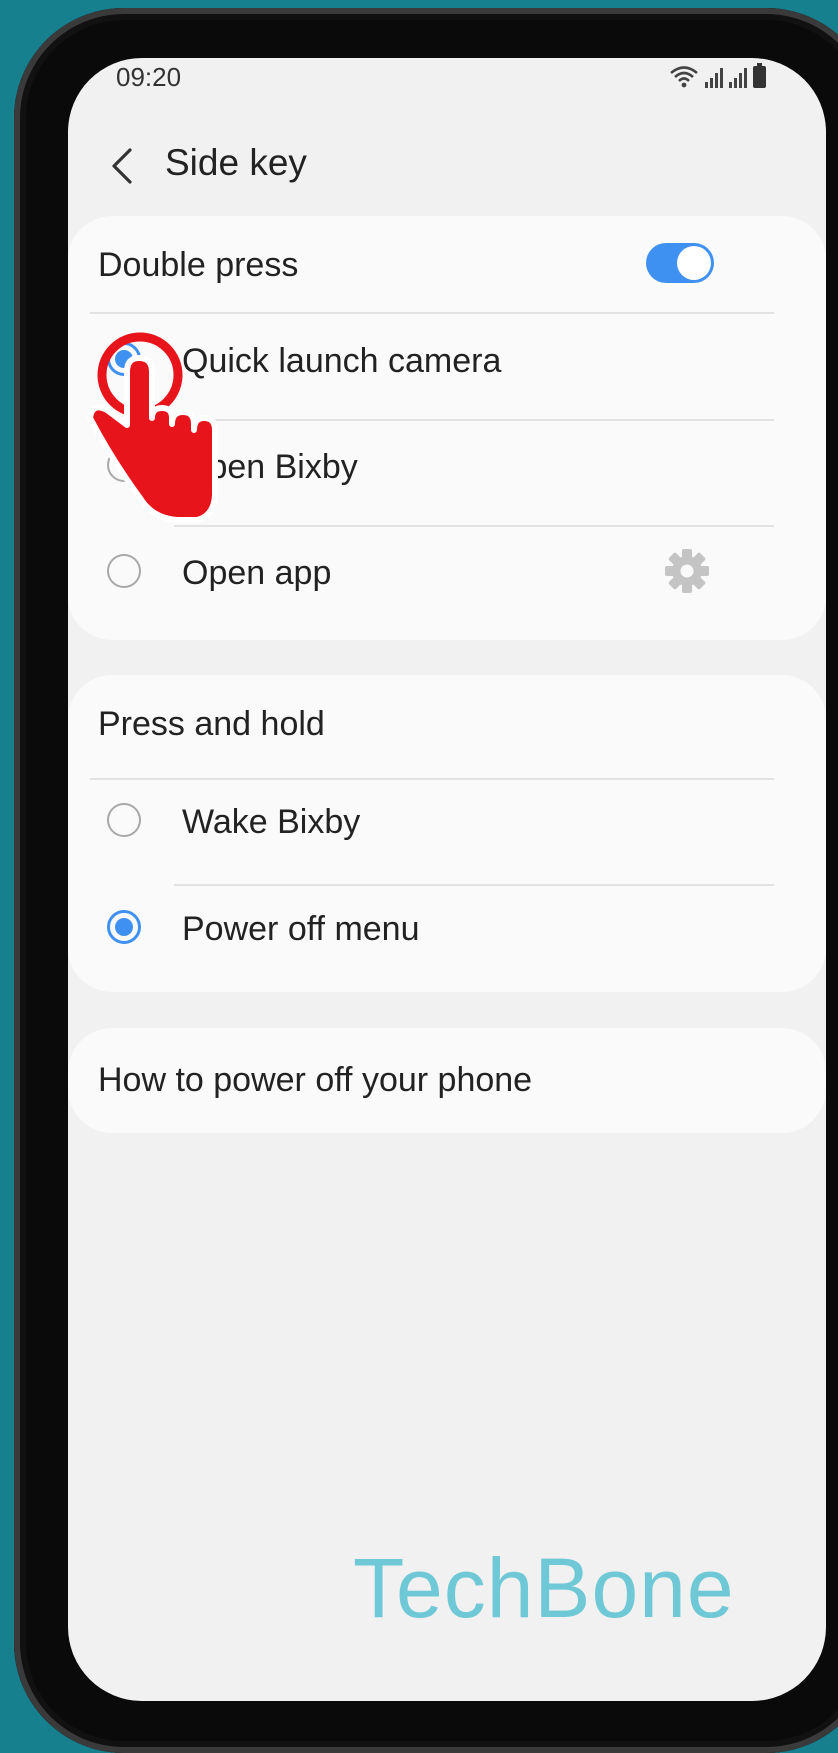 The image size is (838, 1753). I want to click on double-press-label: Double press, so click(198, 265).